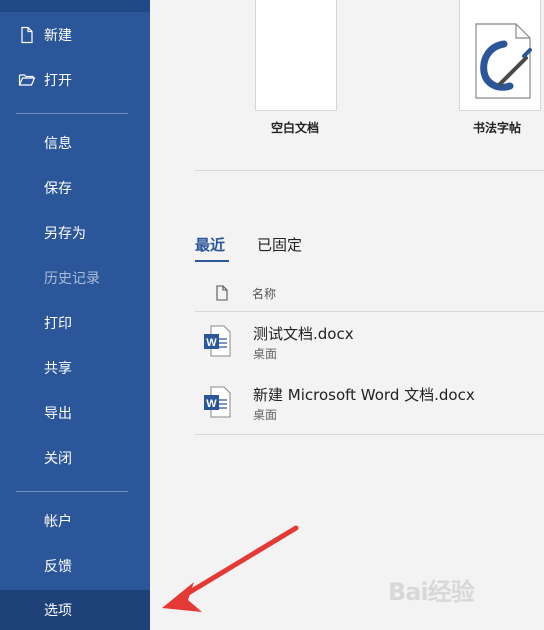 This screenshot has width=544, height=630. Describe the element at coordinates (58, 522) in the screenshot. I see `sidebar-item-label: 帐户` at that location.